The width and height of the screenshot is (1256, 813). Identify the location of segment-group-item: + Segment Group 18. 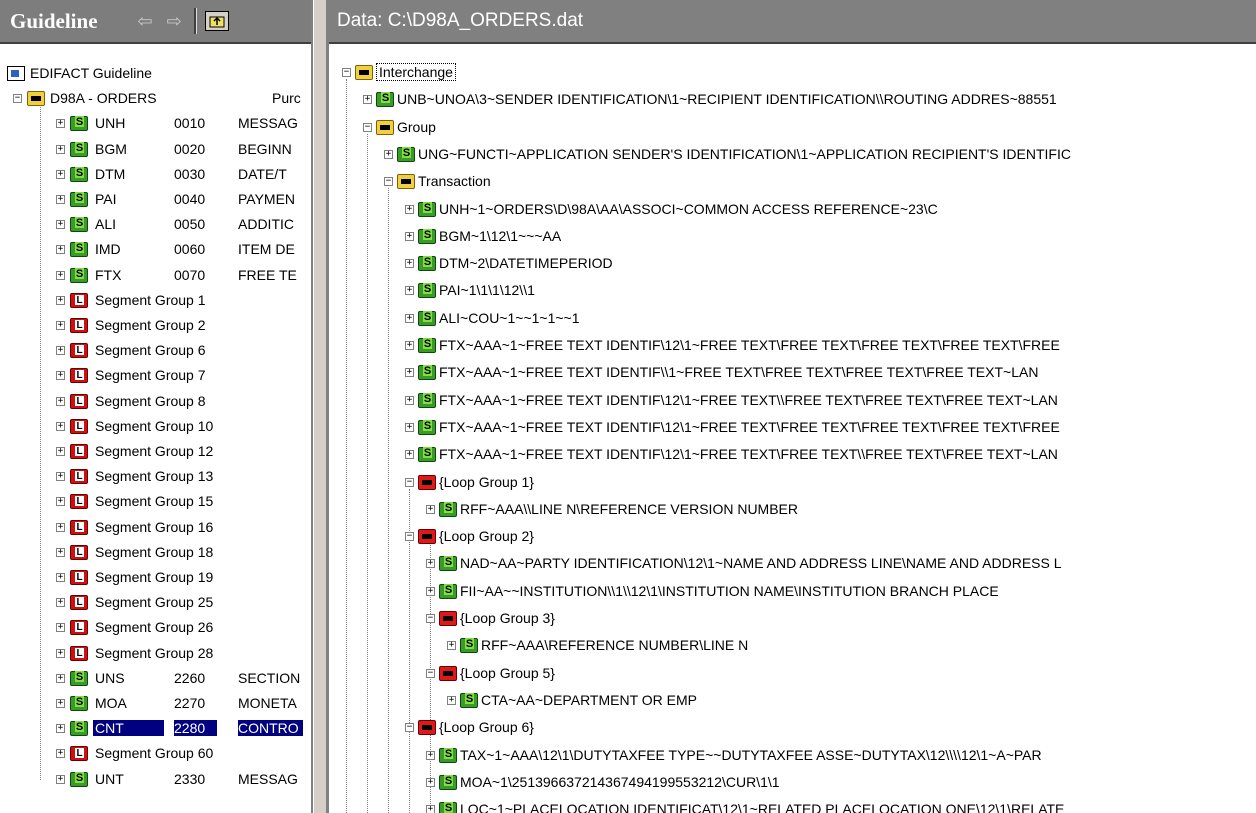
(155, 553).